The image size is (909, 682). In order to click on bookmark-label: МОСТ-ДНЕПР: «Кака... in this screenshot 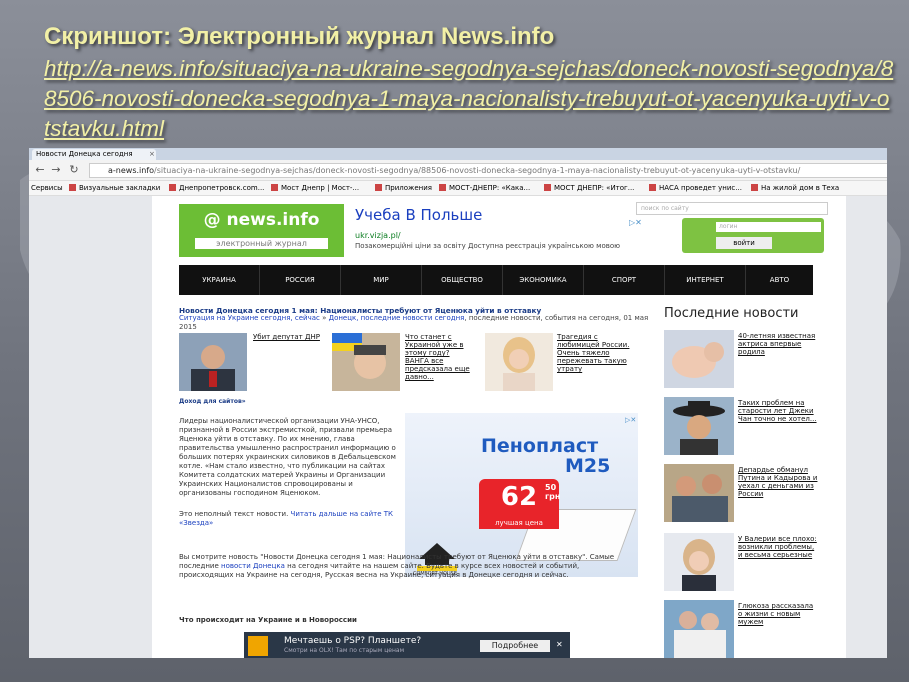, I will do `click(490, 188)`.